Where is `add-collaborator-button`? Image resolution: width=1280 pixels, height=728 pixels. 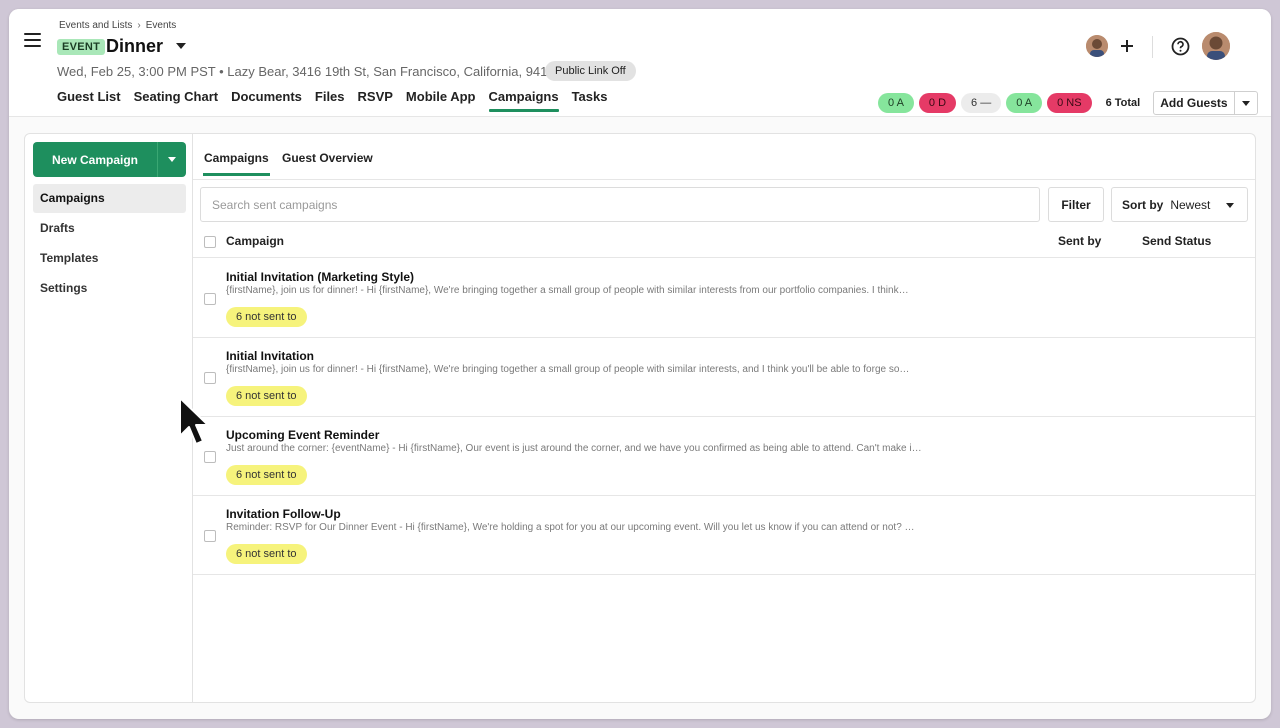 add-collaborator-button is located at coordinates (1127, 46).